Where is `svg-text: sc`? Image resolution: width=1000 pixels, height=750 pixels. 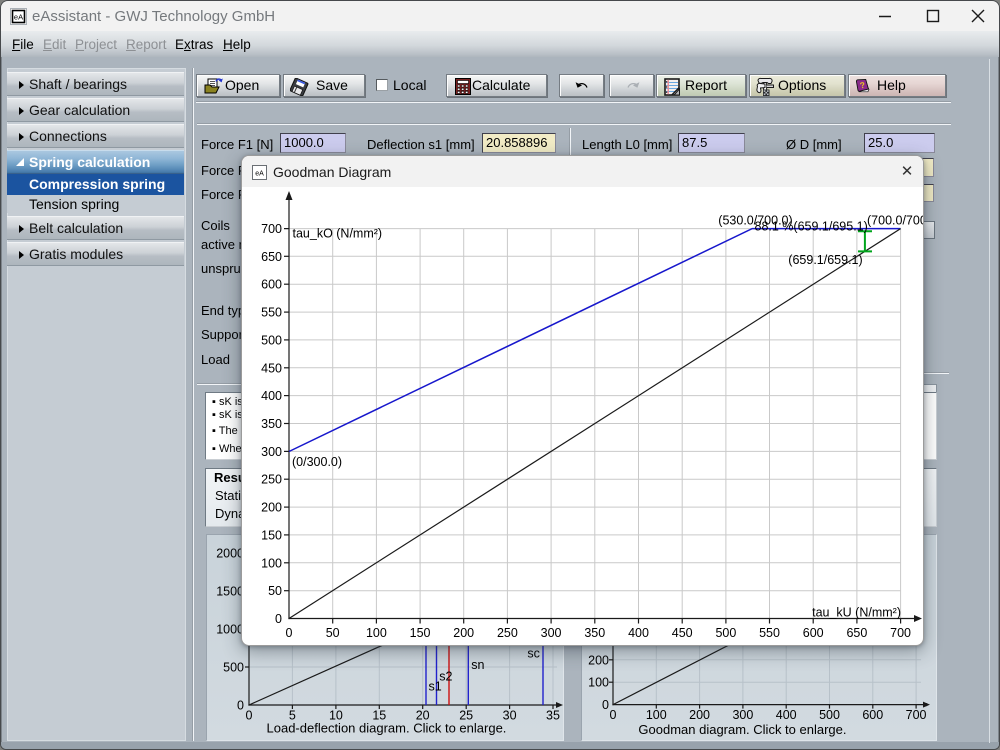
svg-text: sc is located at coordinates (533, 654).